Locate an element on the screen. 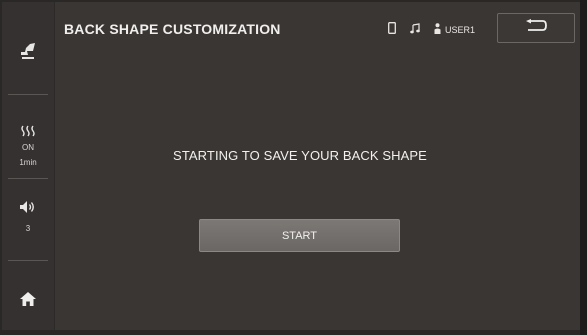 The image size is (587, 335). home-button is located at coordinates (28, 301).